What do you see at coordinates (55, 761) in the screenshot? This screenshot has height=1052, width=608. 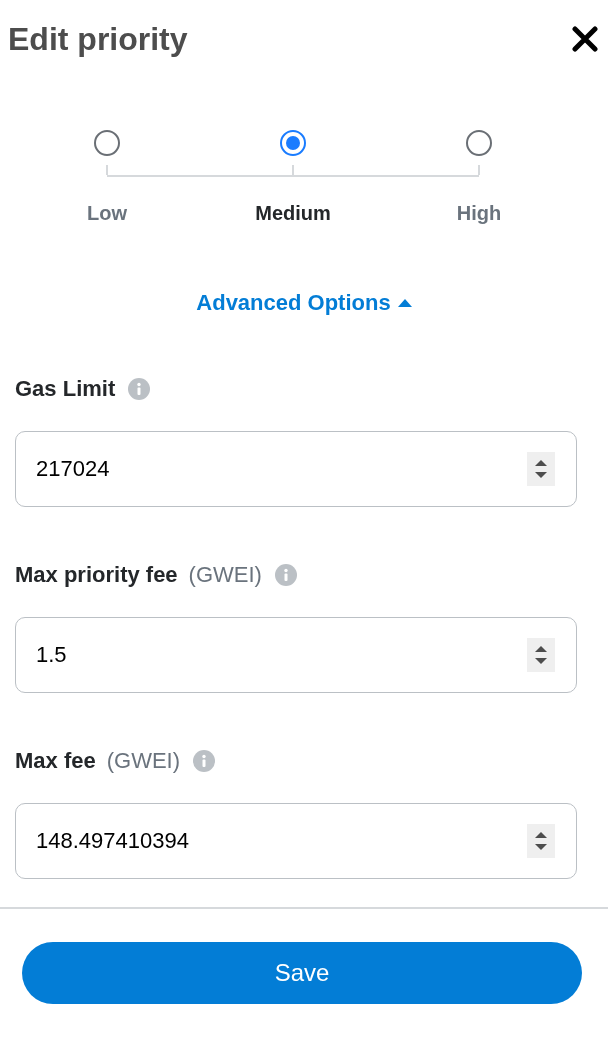 I see `field-label: Max fee` at bounding box center [55, 761].